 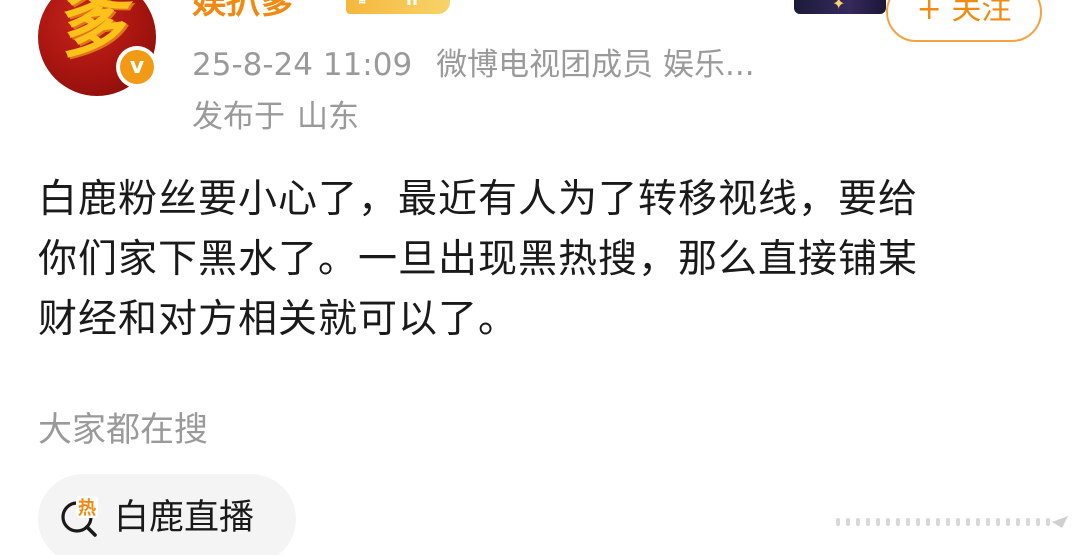 What do you see at coordinates (184, 518) in the screenshot?
I see `trending-chip-label: 白鹿直播` at bounding box center [184, 518].